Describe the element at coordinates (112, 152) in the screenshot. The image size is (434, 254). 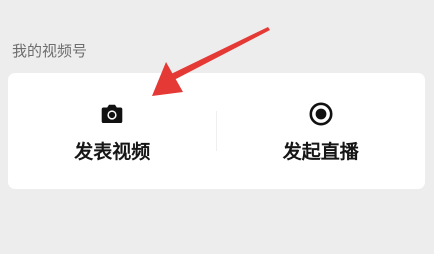
I see `publish-video-label: 发表视频` at that location.